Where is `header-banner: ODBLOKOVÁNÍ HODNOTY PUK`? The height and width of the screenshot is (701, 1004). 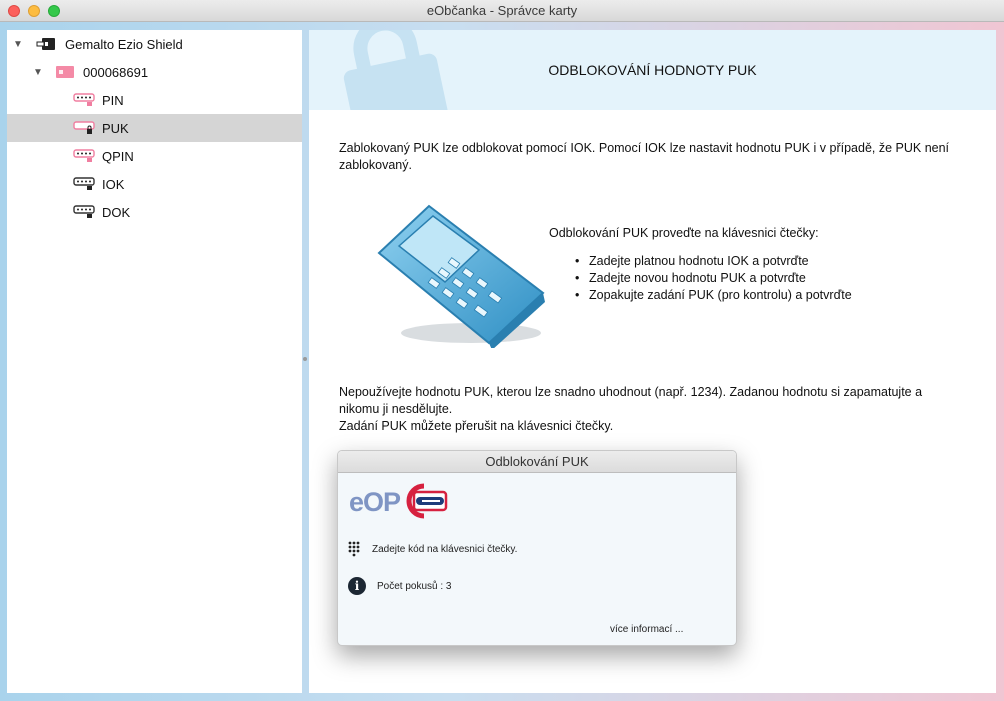
header-banner: ODBLOKOVÁNÍ HODNOTY PUK is located at coordinates (652, 70).